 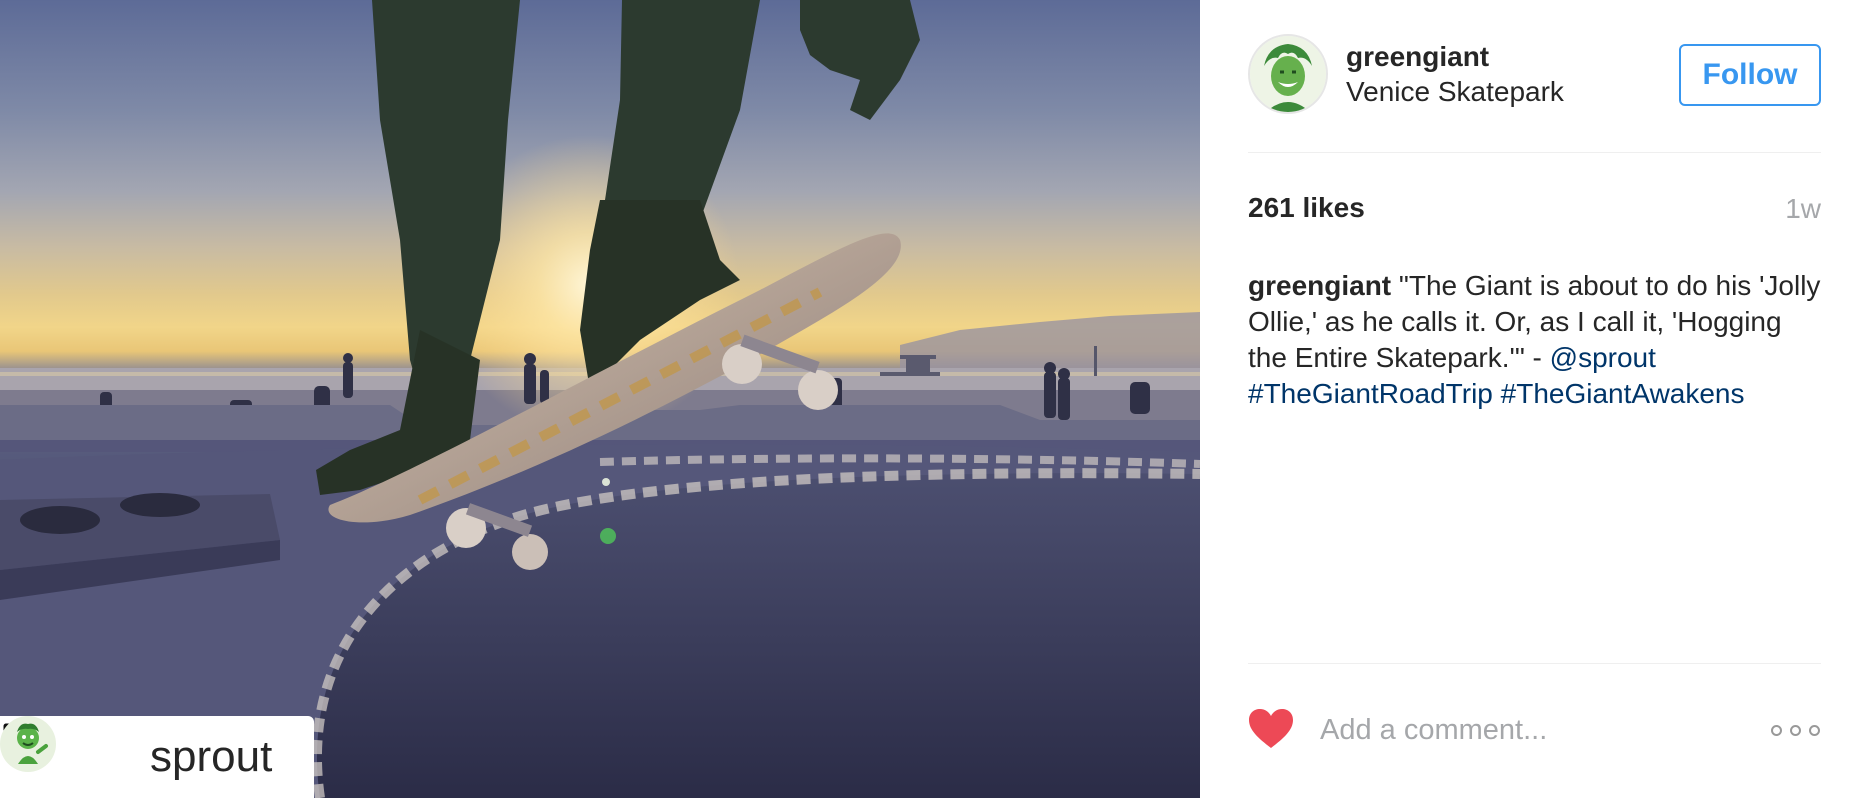 I want to click on post-header: greengiant Venice Skatepark Follow, so click(x=1534, y=76).